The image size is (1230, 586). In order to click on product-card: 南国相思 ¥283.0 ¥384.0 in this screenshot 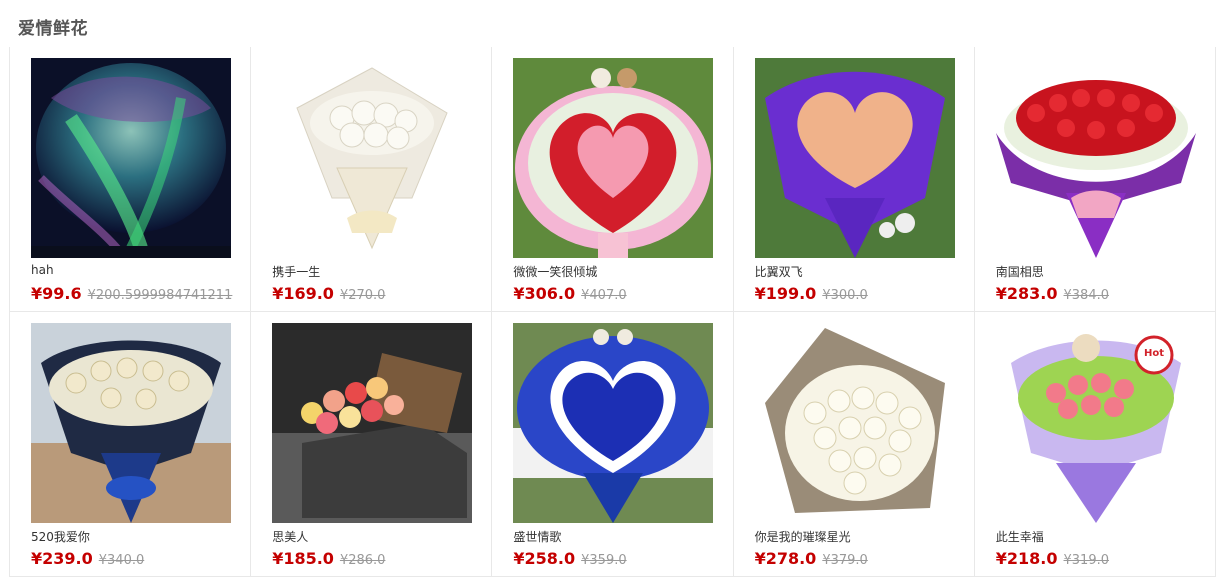, I will do `click(1095, 179)`.